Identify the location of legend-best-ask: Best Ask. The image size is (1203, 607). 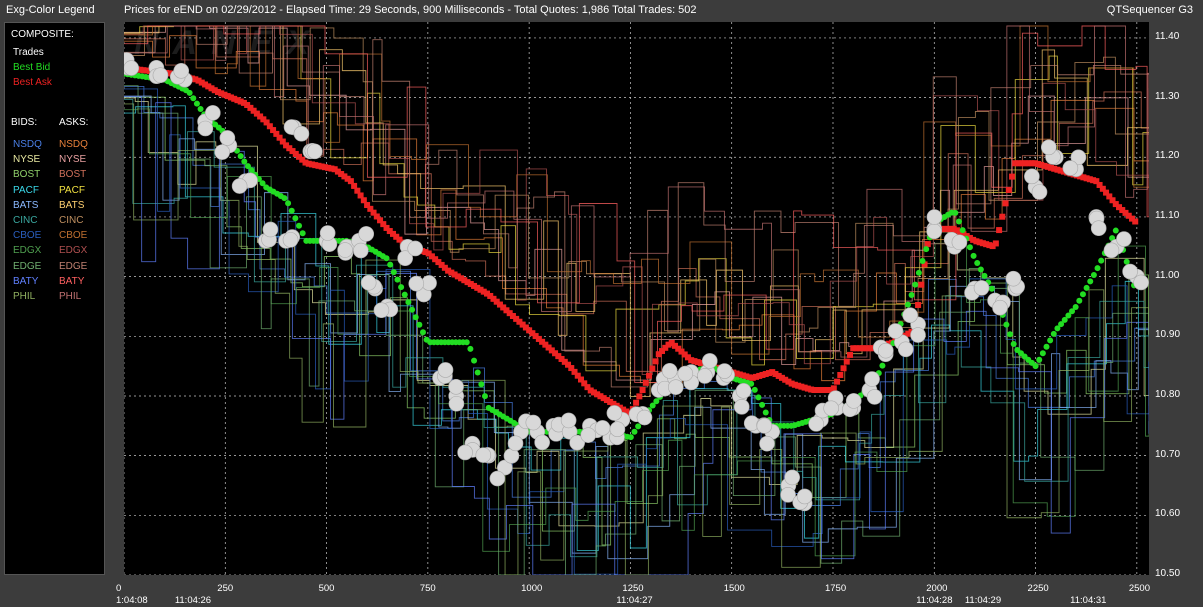
(32, 82).